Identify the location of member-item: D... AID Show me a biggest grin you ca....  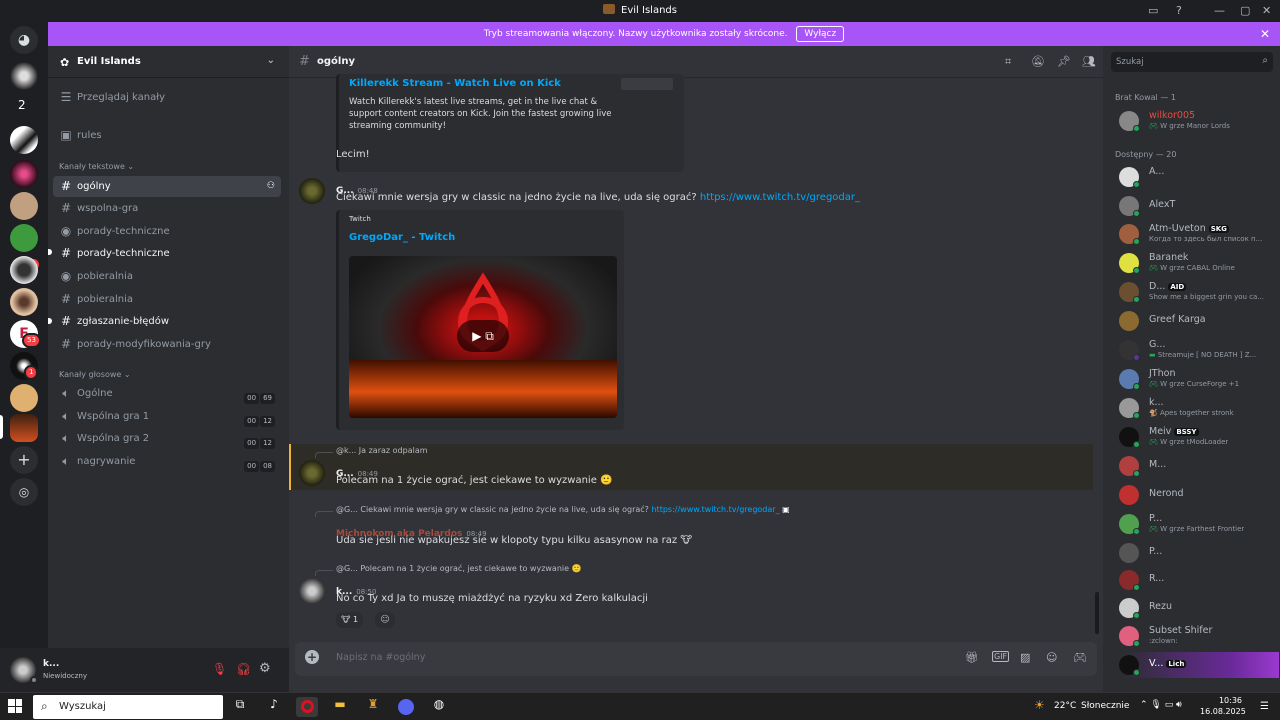
(1199, 292).